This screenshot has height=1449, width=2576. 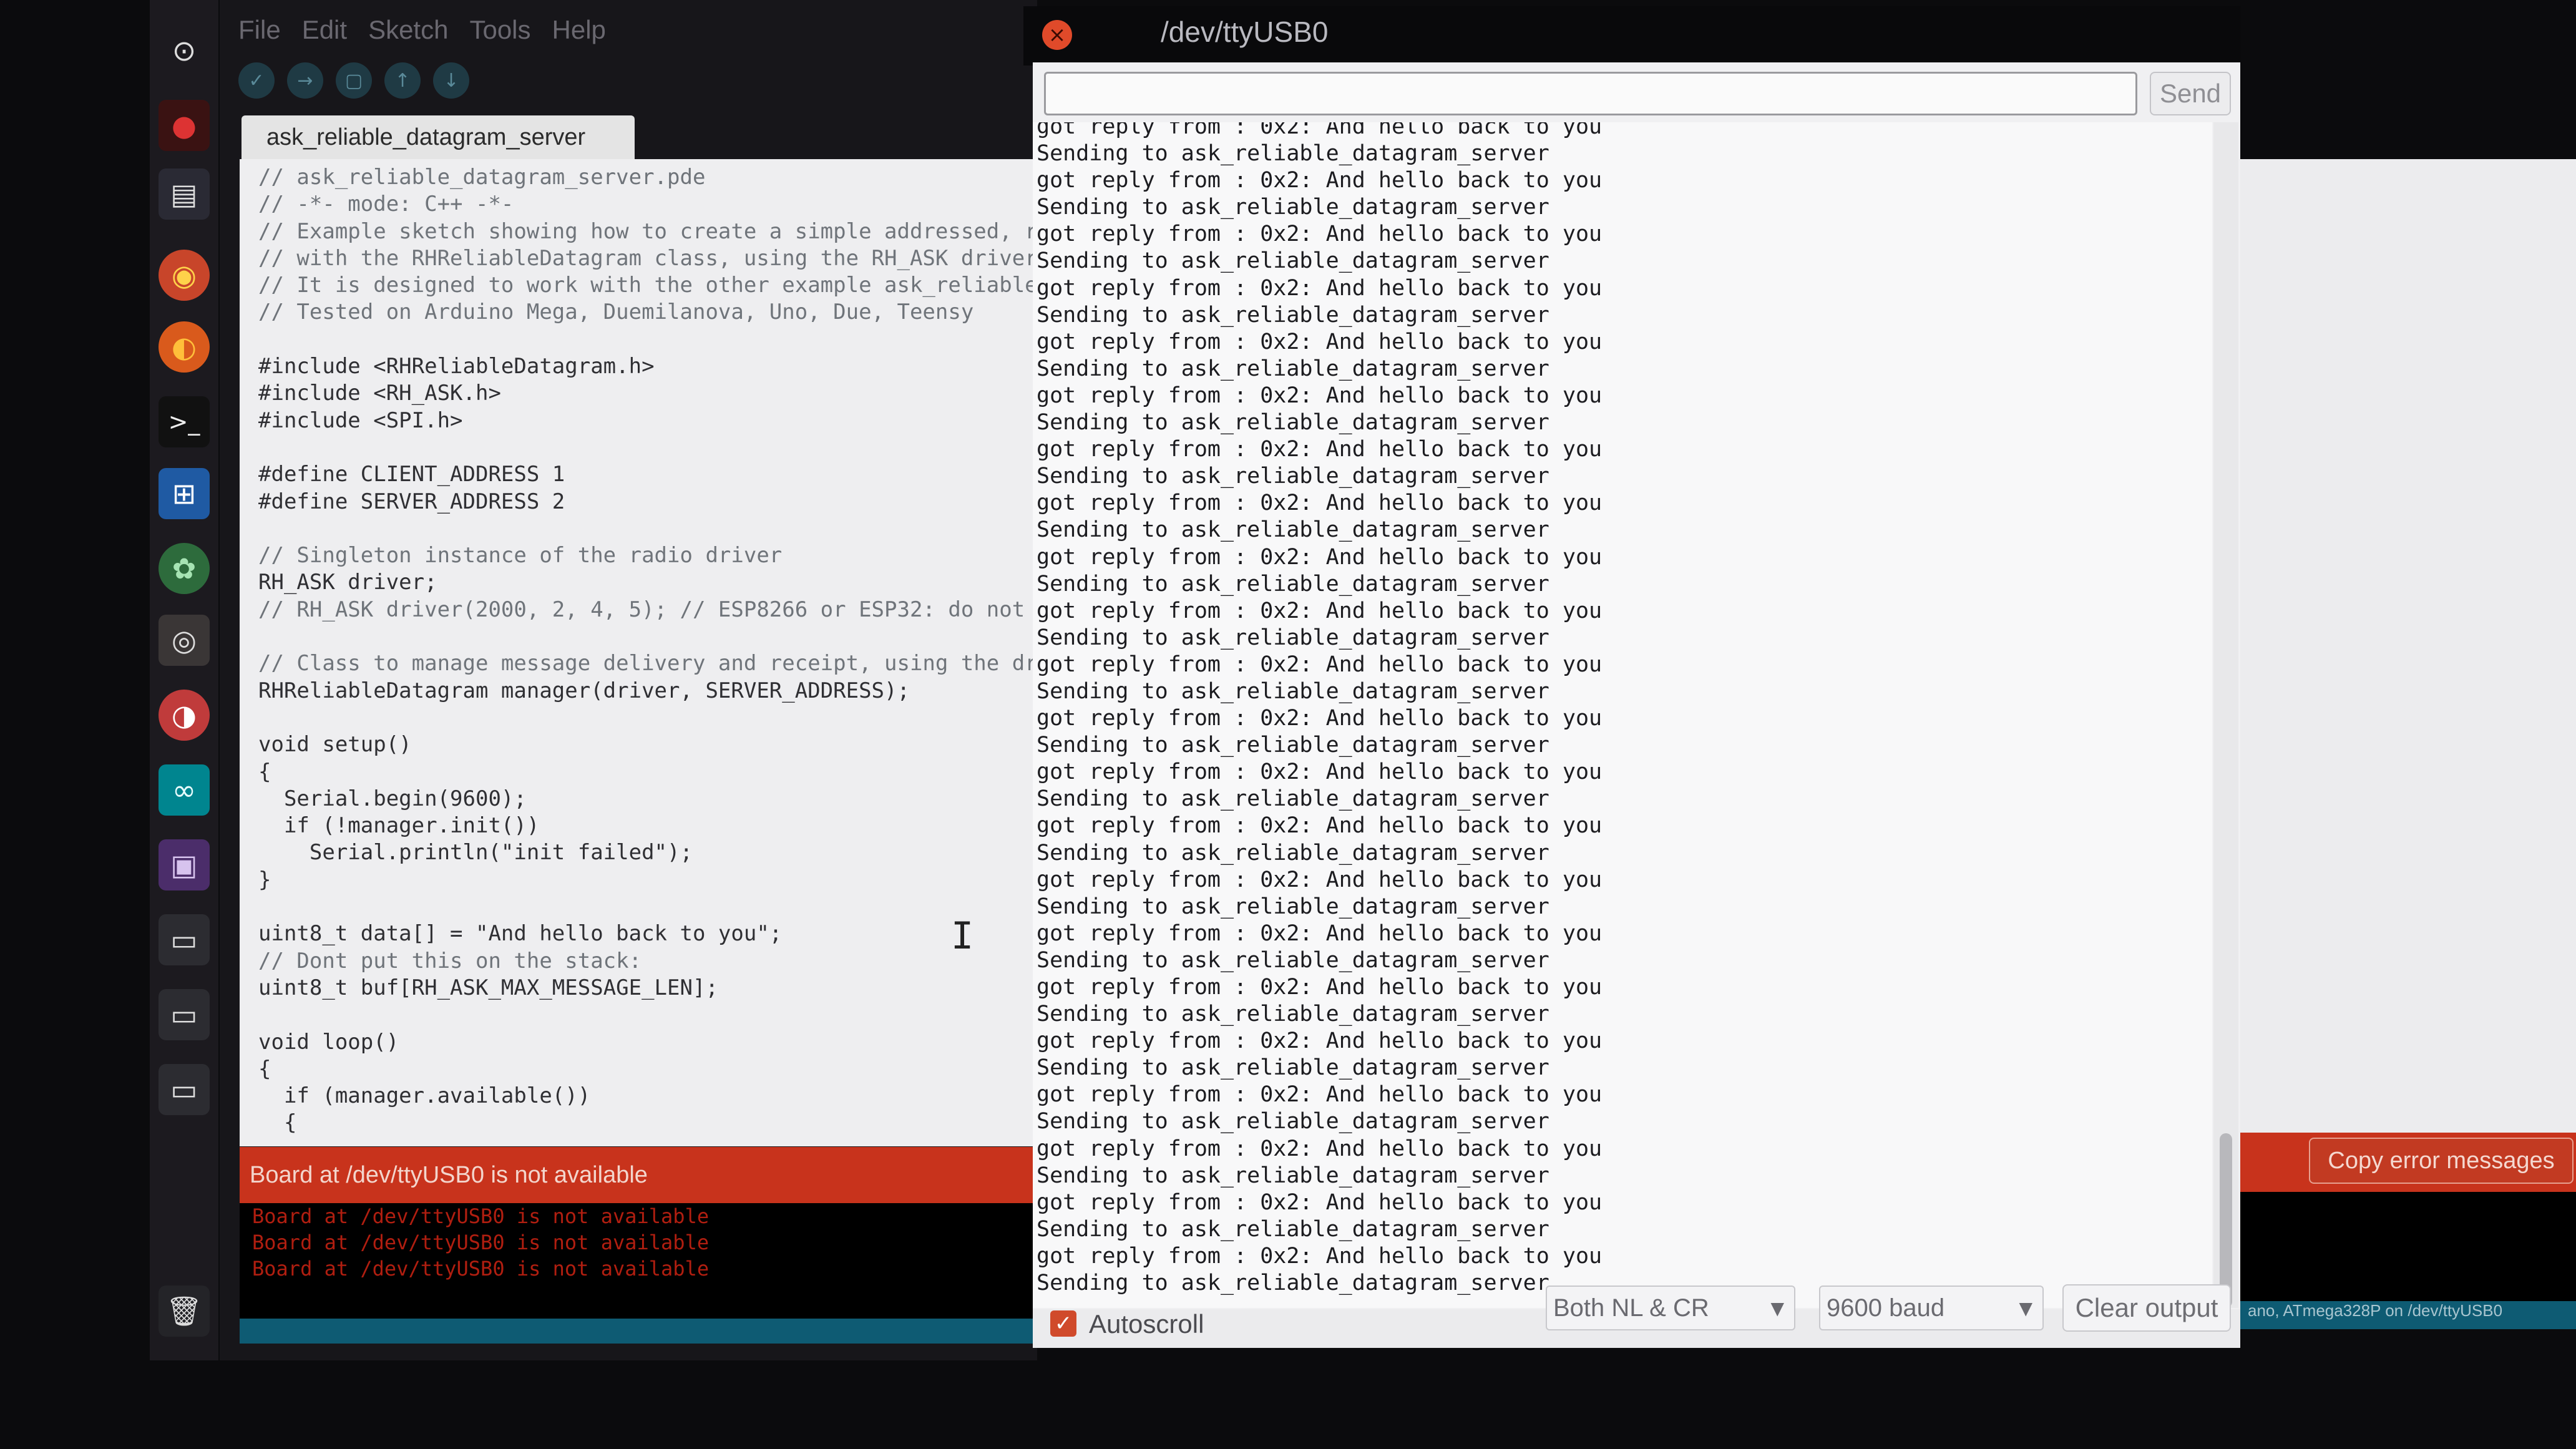 What do you see at coordinates (499, 30) in the screenshot?
I see `menu-tools: Tools` at bounding box center [499, 30].